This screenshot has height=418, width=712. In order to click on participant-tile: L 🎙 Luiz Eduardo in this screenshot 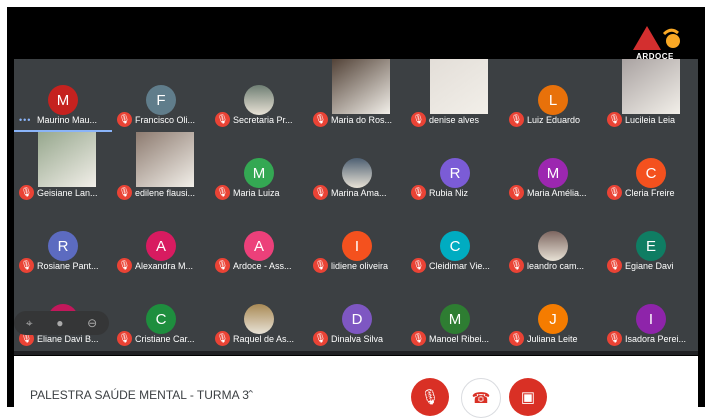, I will do `click(553, 95)`.